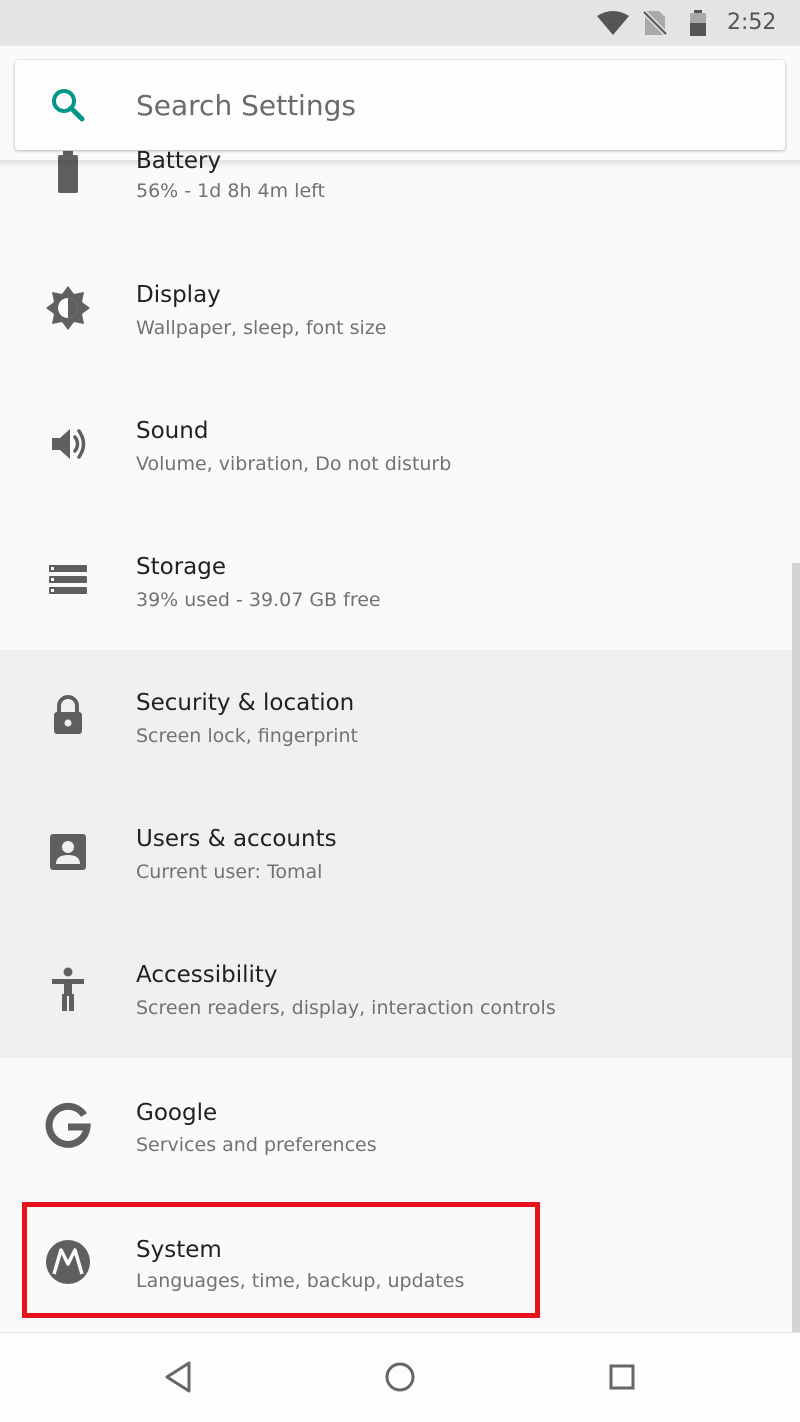 The image size is (800, 1422). I want to click on settings-item-title: Accessibility, so click(207, 975).